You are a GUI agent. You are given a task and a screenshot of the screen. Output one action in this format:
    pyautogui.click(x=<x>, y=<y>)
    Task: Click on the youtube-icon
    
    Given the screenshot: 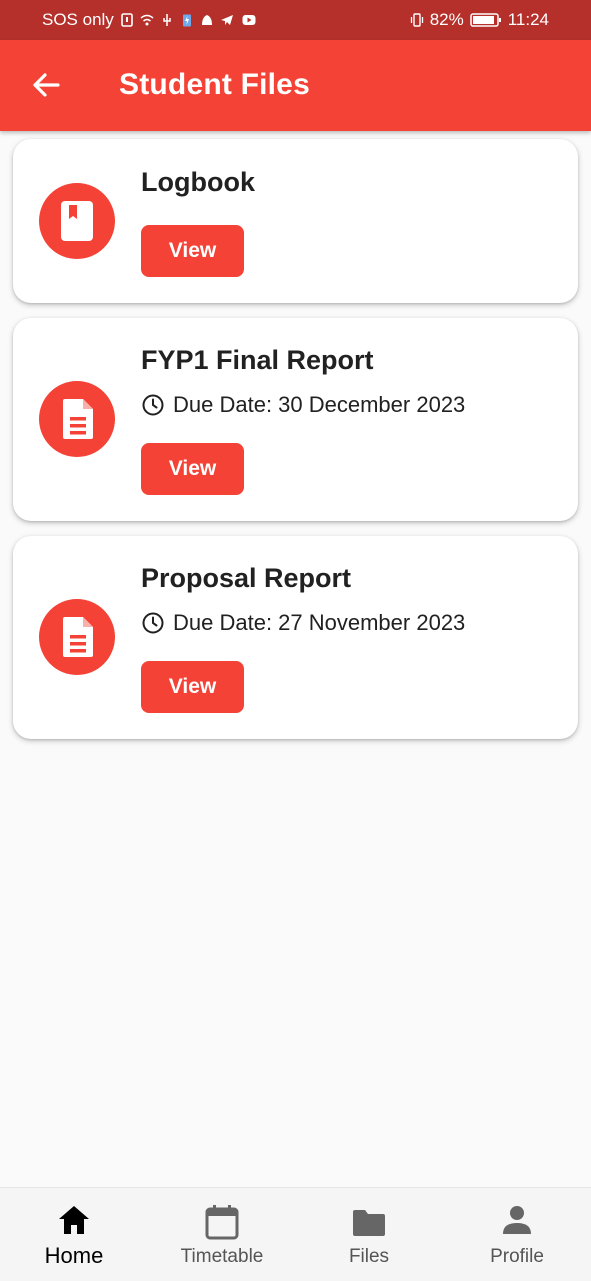 What is the action you would take?
    pyautogui.click(x=249, y=20)
    